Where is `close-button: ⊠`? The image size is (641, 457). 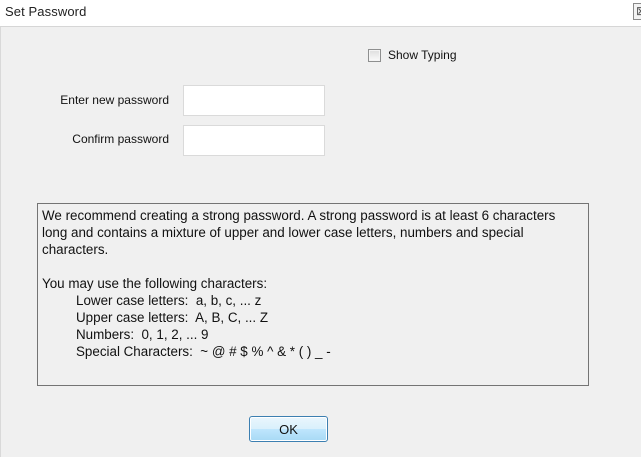 close-button: ⊠ is located at coordinates (637, 11).